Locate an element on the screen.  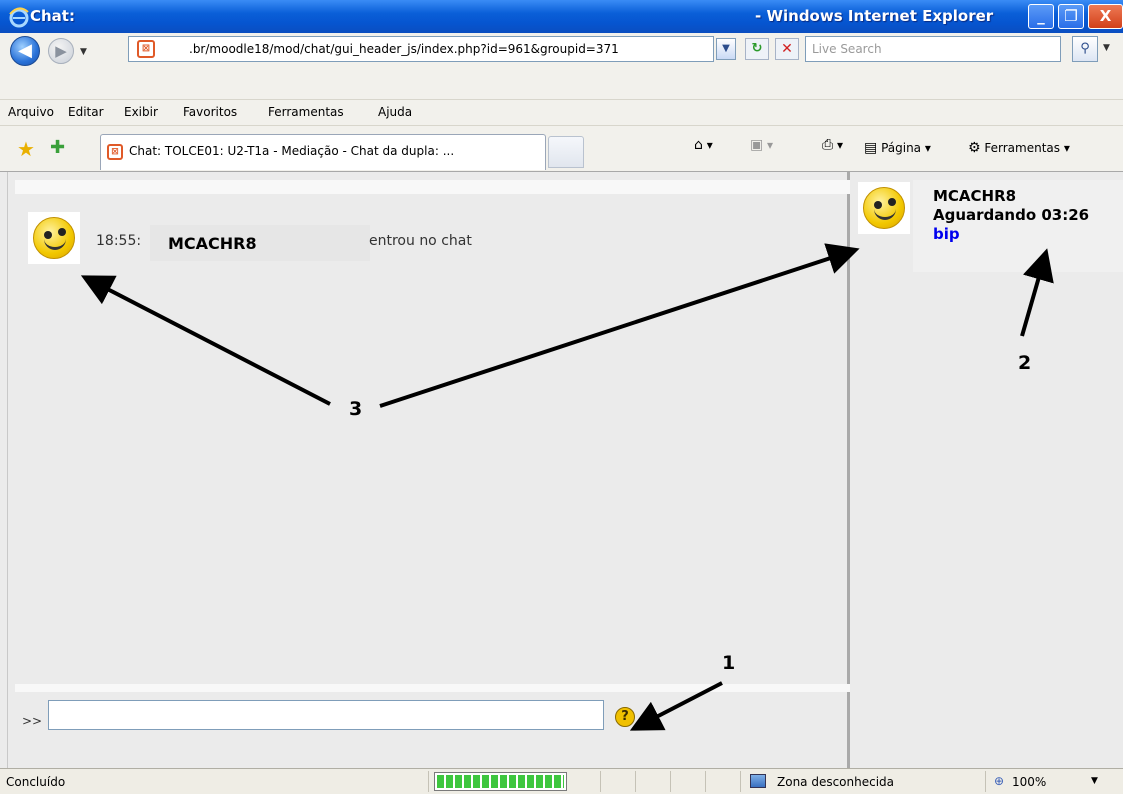
menu-editar: Editar is located at coordinates (86, 112).